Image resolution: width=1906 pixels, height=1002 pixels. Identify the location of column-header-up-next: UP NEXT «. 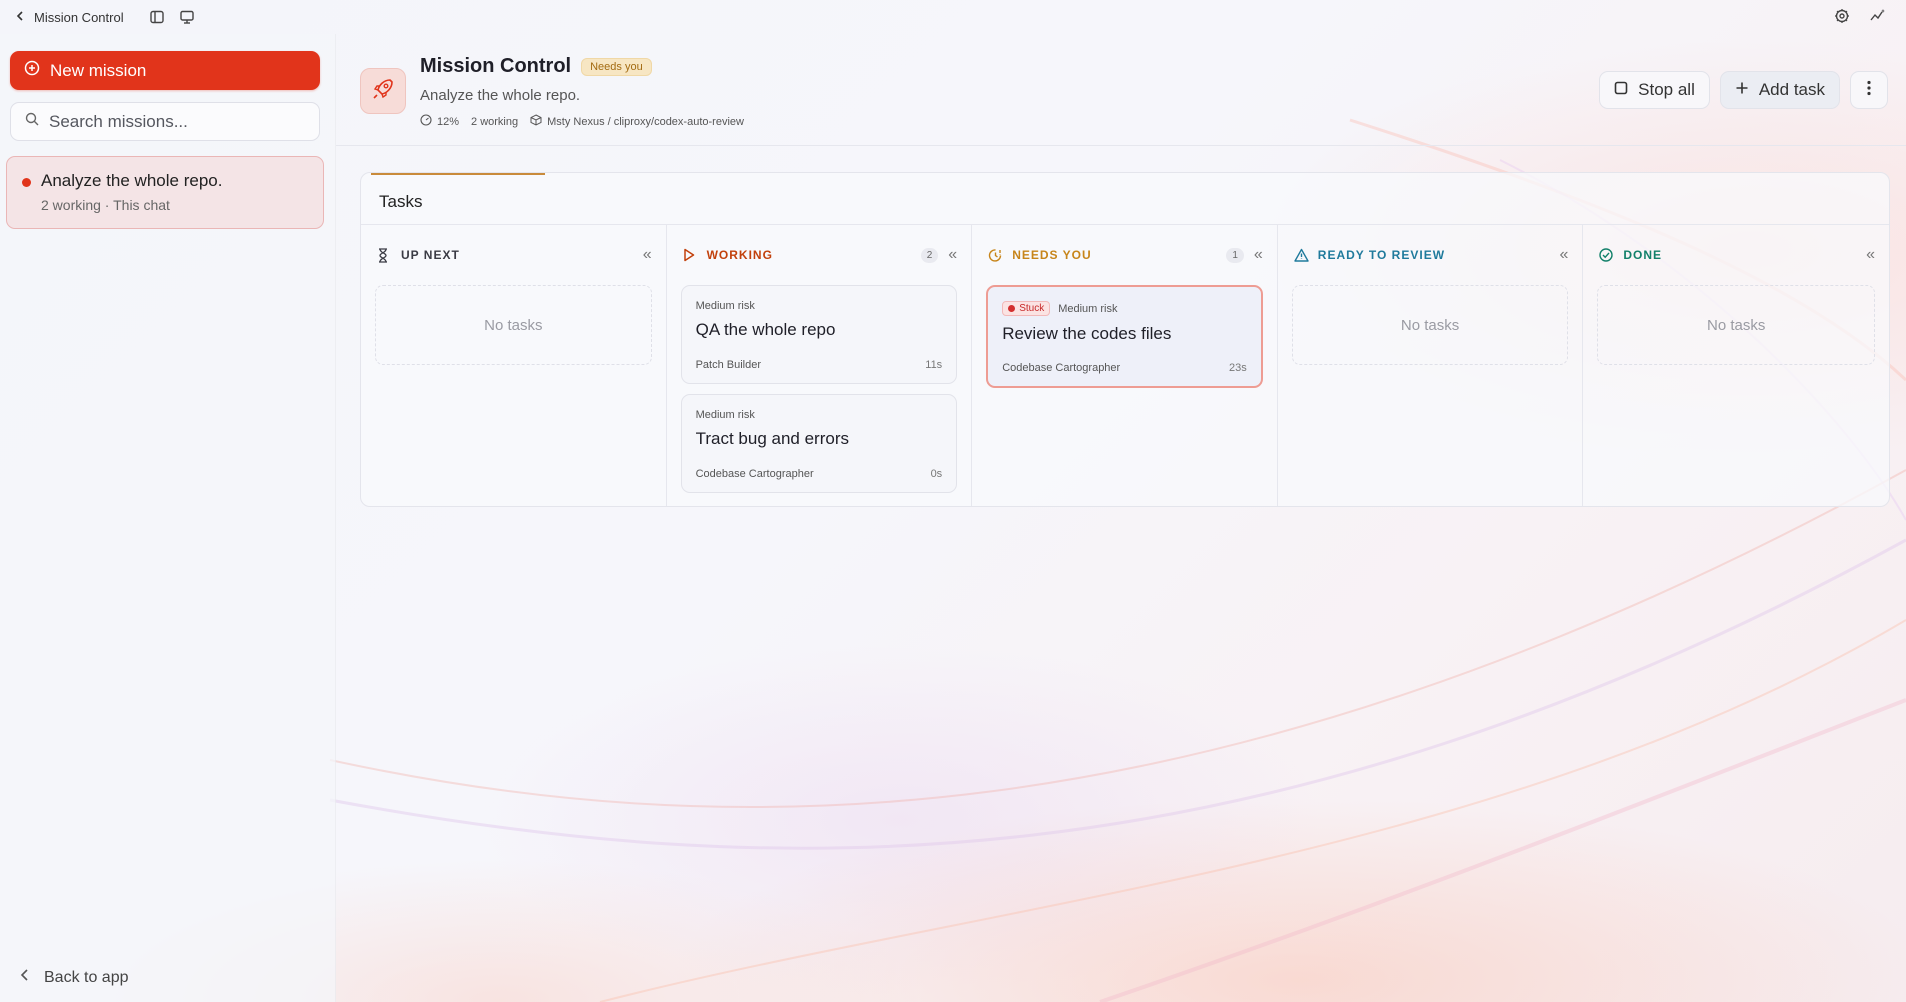
(513, 255).